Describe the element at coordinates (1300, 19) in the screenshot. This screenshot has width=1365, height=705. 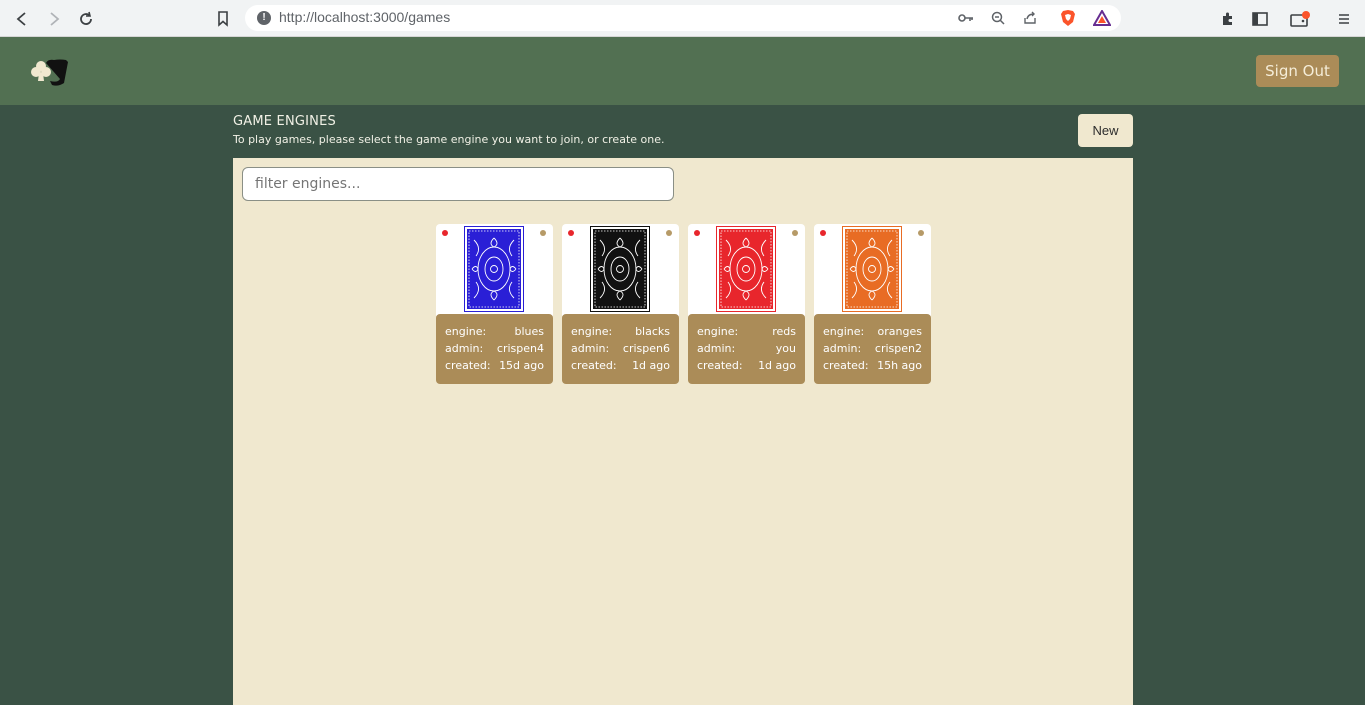
I see `wallet-icon` at that location.